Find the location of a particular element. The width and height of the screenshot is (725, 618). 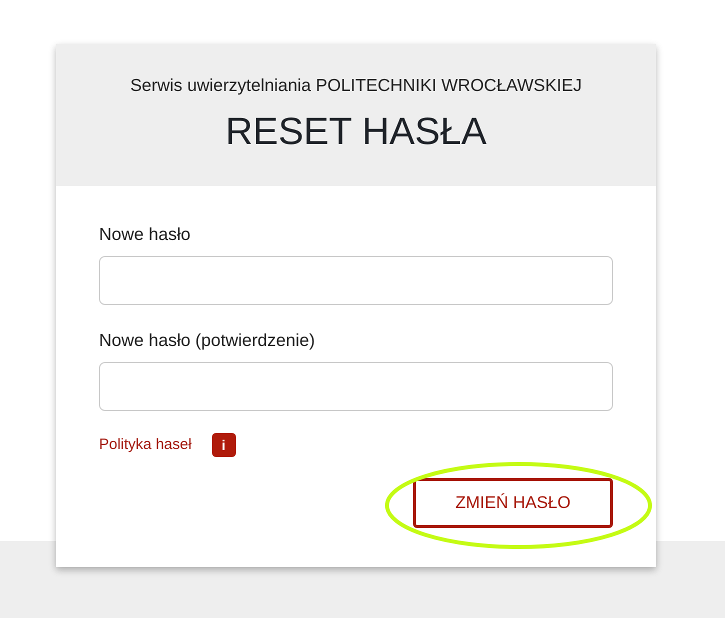

field-label: Nowe hasło (potwierdzenie) is located at coordinates (207, 340).